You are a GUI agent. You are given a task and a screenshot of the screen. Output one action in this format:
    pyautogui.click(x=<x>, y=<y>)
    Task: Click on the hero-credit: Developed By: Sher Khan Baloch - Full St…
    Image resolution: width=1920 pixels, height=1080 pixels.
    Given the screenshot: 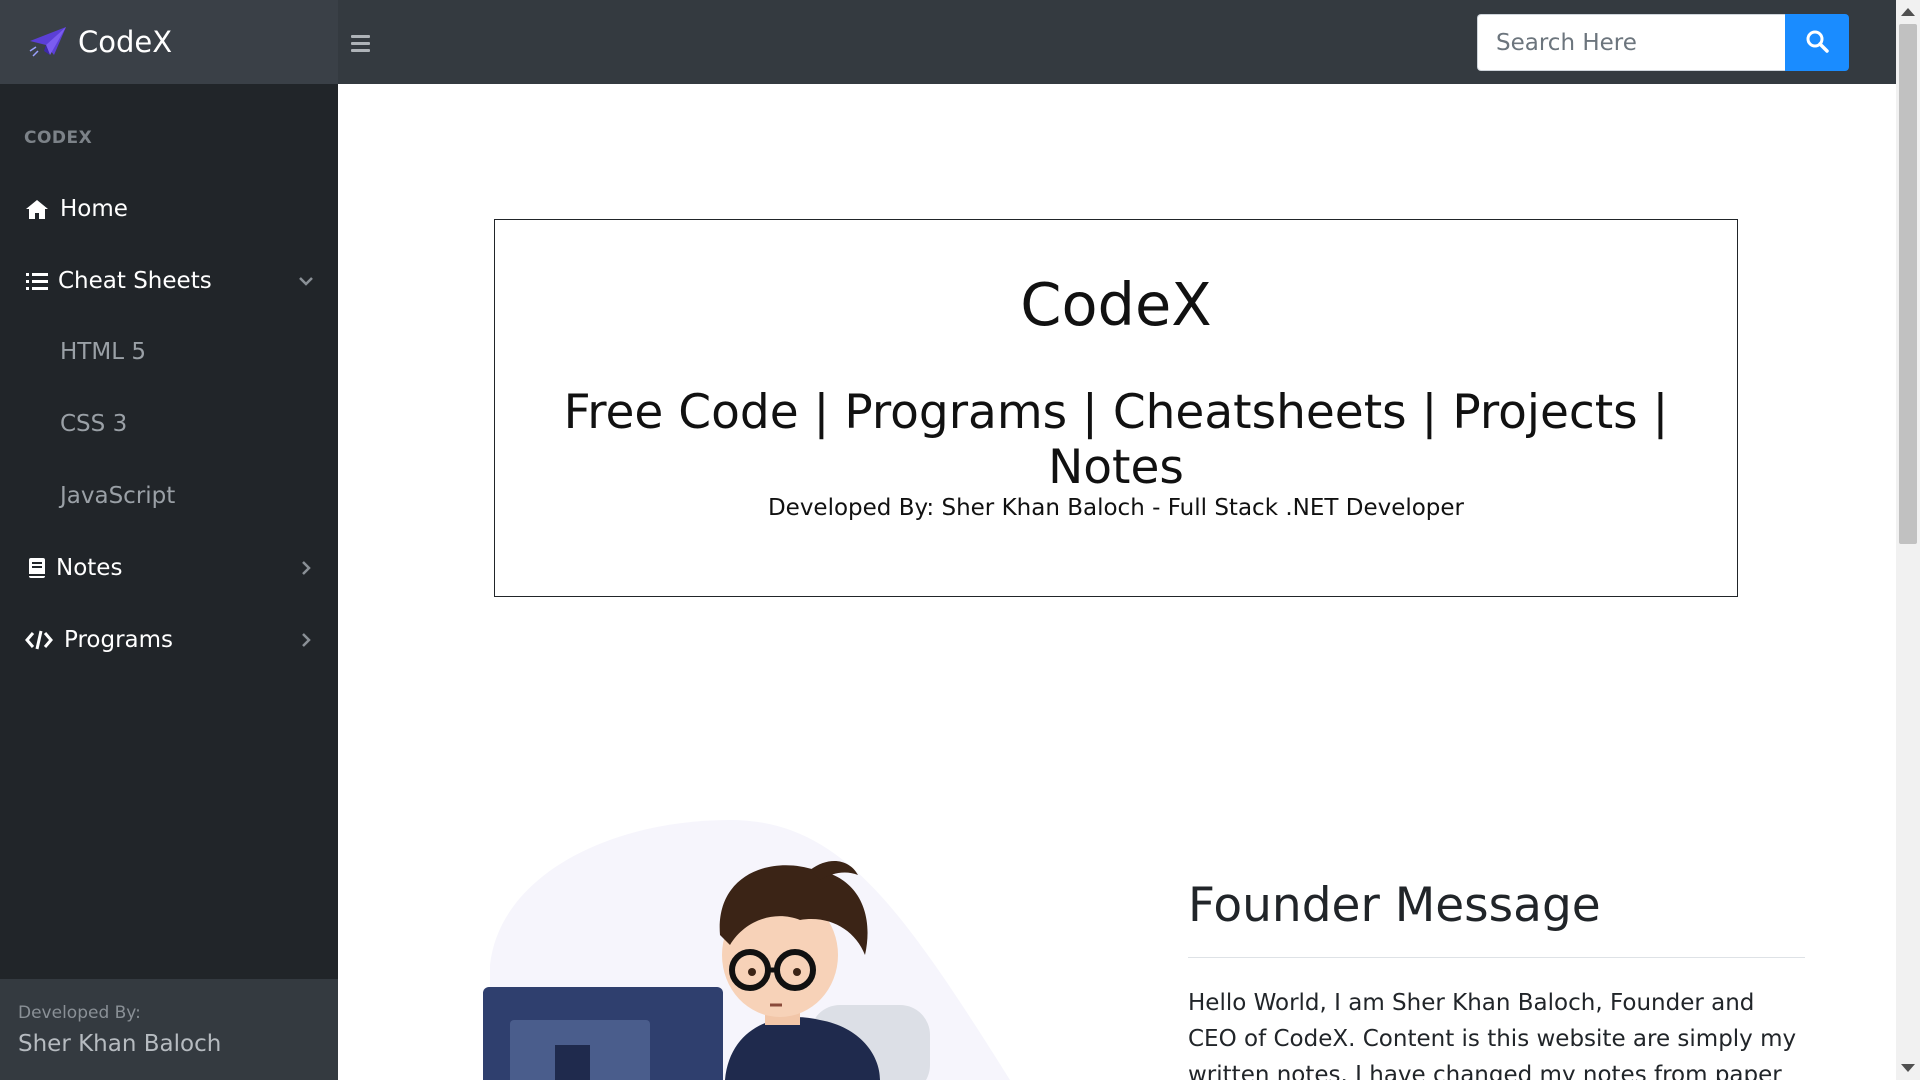 What is the action you would take?
    pyautogui.click(x=1116, y=508)
    